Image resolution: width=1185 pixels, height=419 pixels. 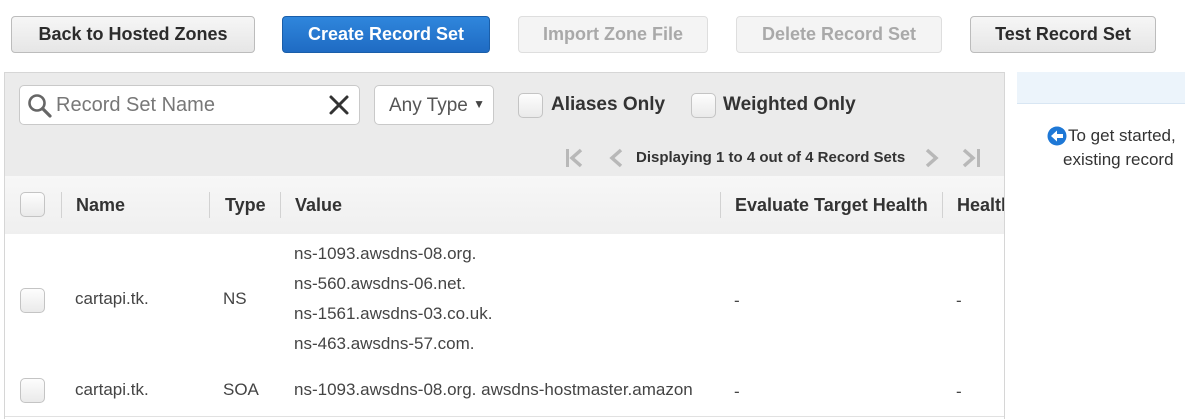 What do you see at coordinates (789, 104) in the screenshot?
I see `weighted-only-label: Weighted Only` at bounding box center [789, 104].